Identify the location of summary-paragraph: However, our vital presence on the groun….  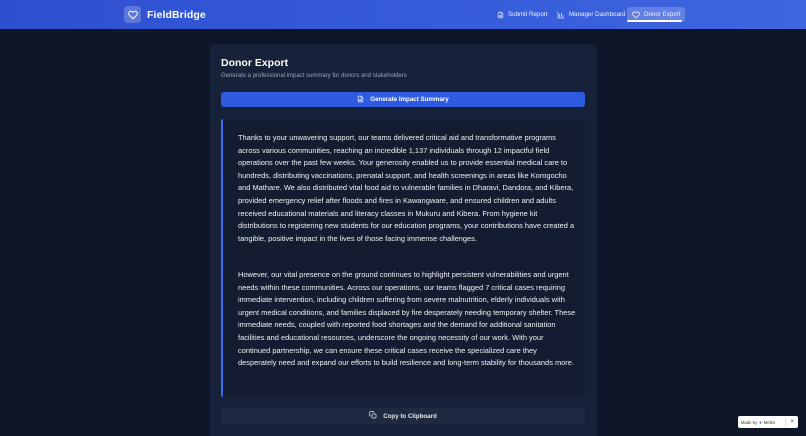
(407, 319).